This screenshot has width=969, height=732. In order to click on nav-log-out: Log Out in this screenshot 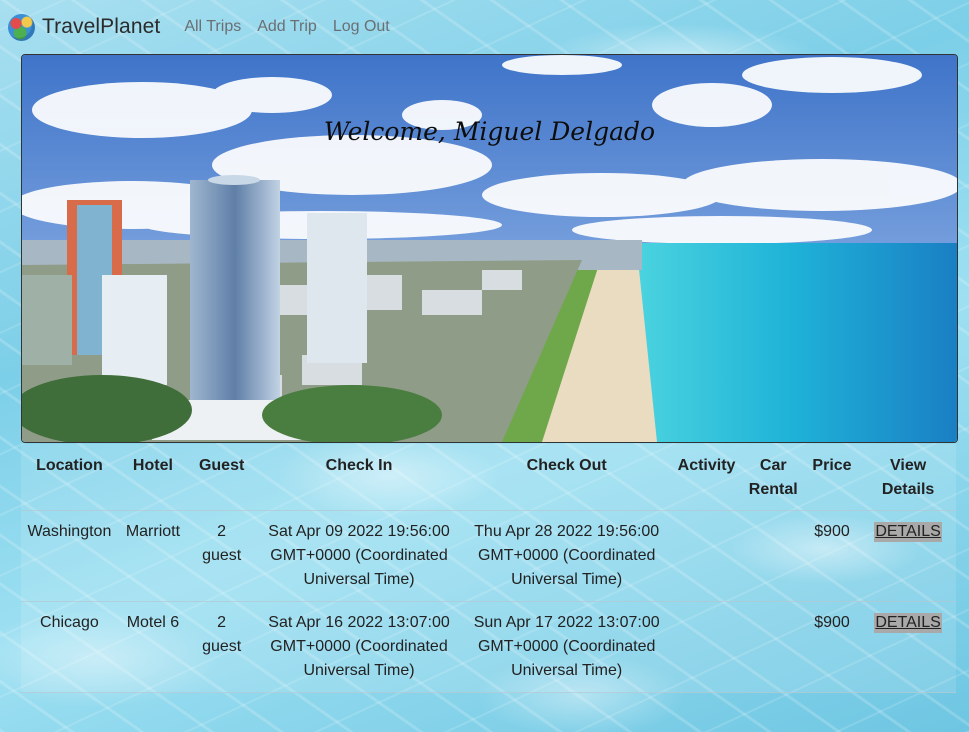, I will do `click(361, 27)`.